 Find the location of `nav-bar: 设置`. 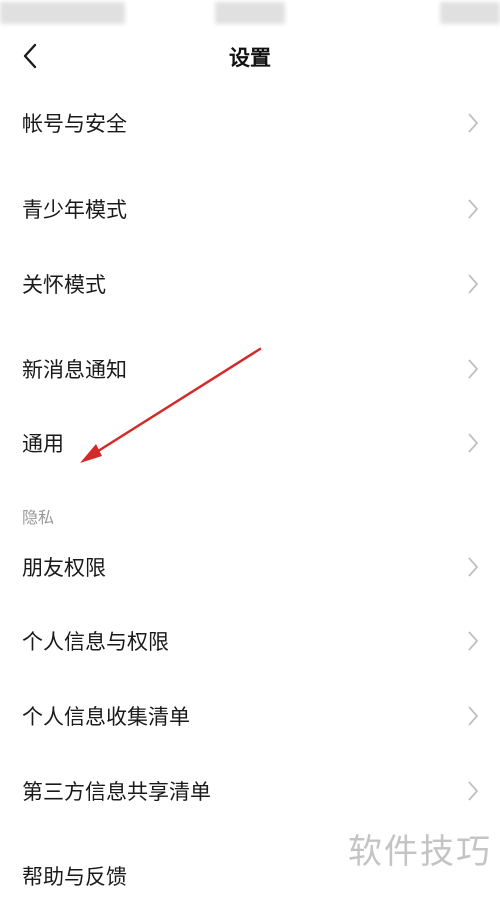

nav-bar: 设置 is located at coordinates (250, 56).